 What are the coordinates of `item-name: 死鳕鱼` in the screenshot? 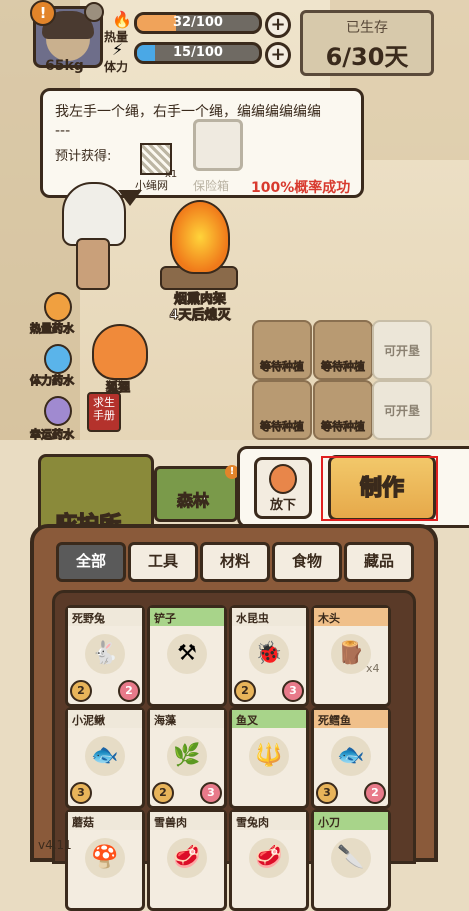 It's located at (334, 720).